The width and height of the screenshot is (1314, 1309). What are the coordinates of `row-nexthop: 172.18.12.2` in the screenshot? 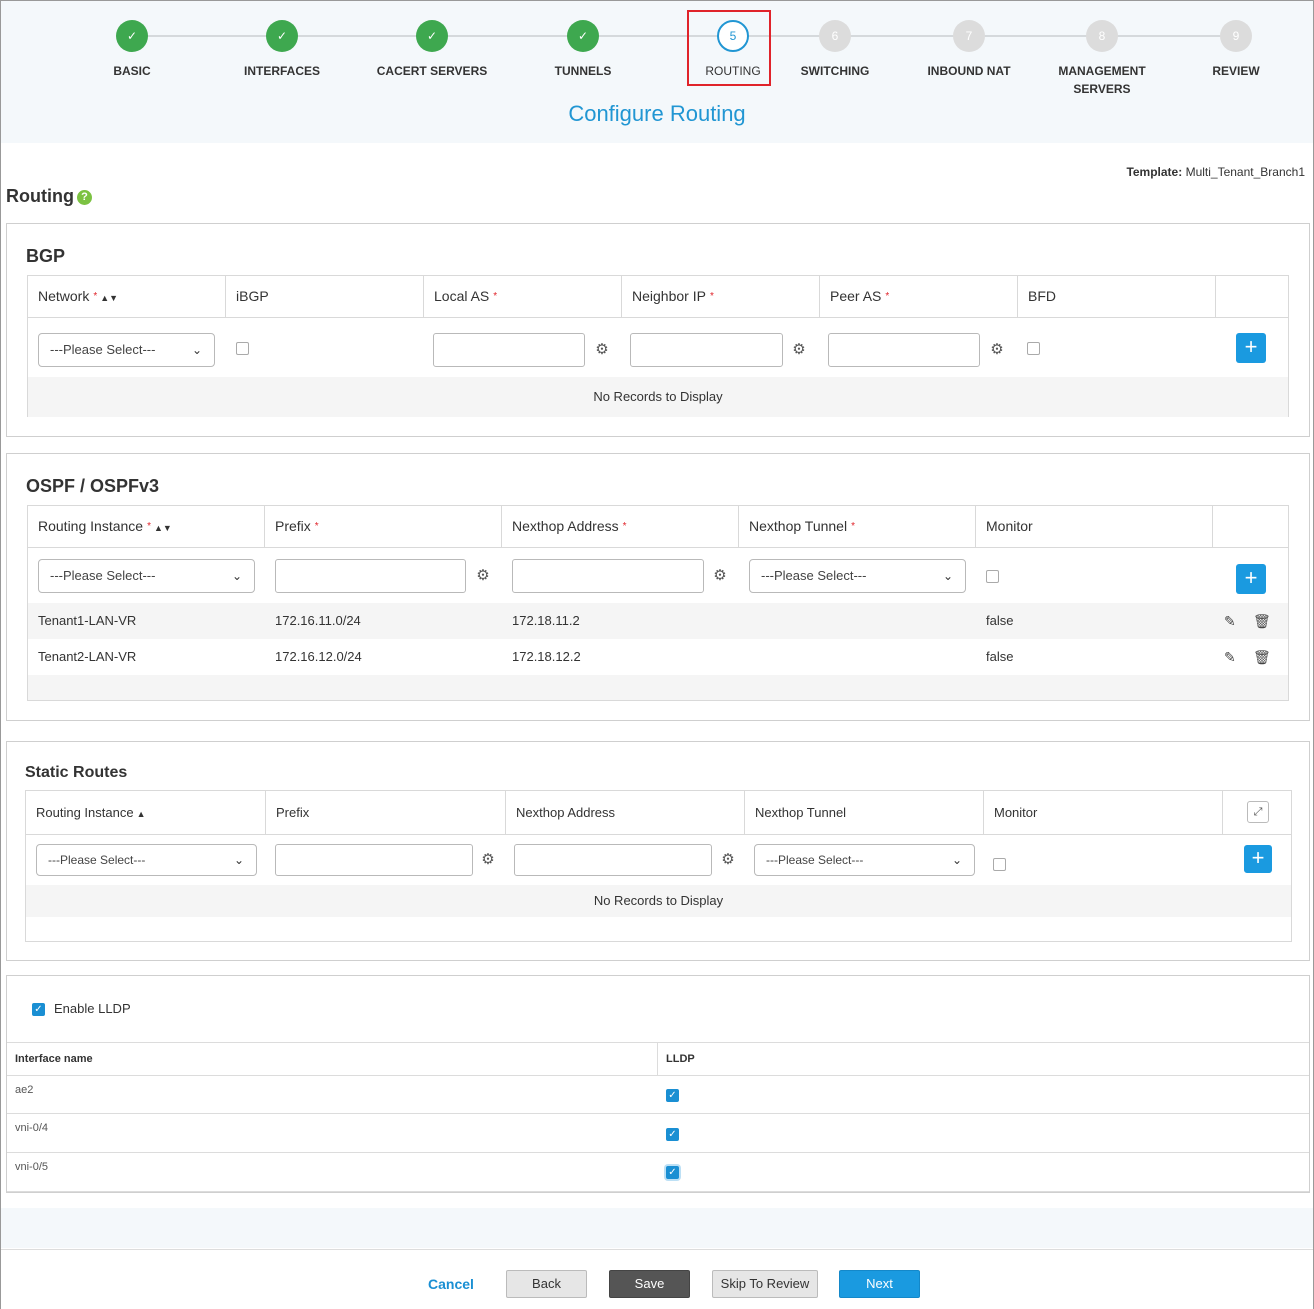 It's located at (546, 656).